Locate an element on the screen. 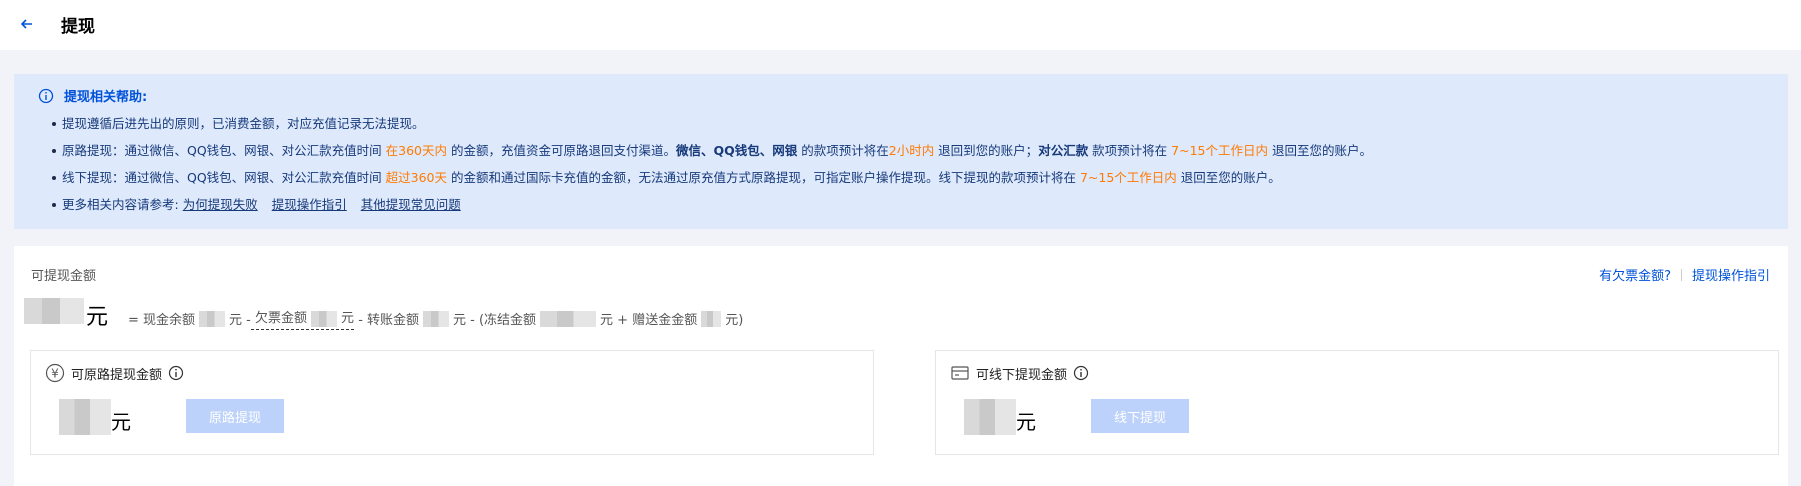 Image resolution: width=1801 pixels, height=486 pixels. yuan-icon: ¥ is located at coordinates (55, 373).